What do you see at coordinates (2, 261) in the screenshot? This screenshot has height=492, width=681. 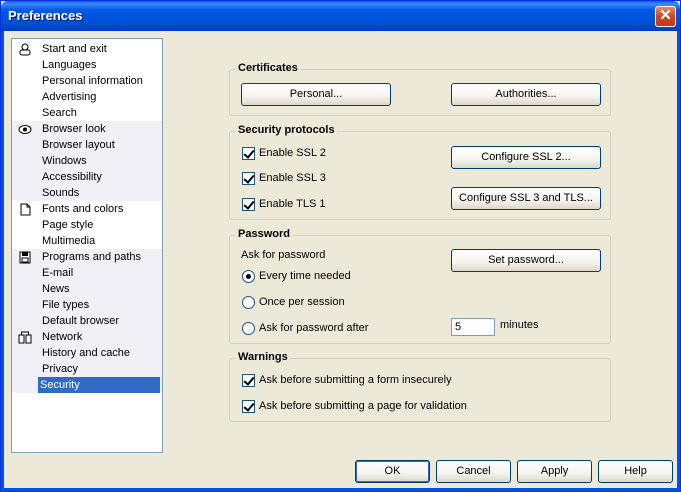 I see `window-frame-left` at bounding box center [2, 261].